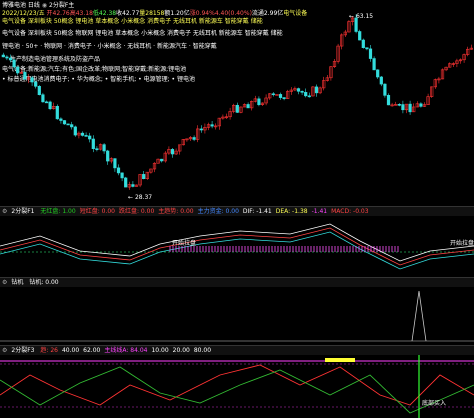 Image resolution: width=474 pixels, height=418 pixels. I want to click on macd-value-6: DEA: -1.38, so click(291, 211).